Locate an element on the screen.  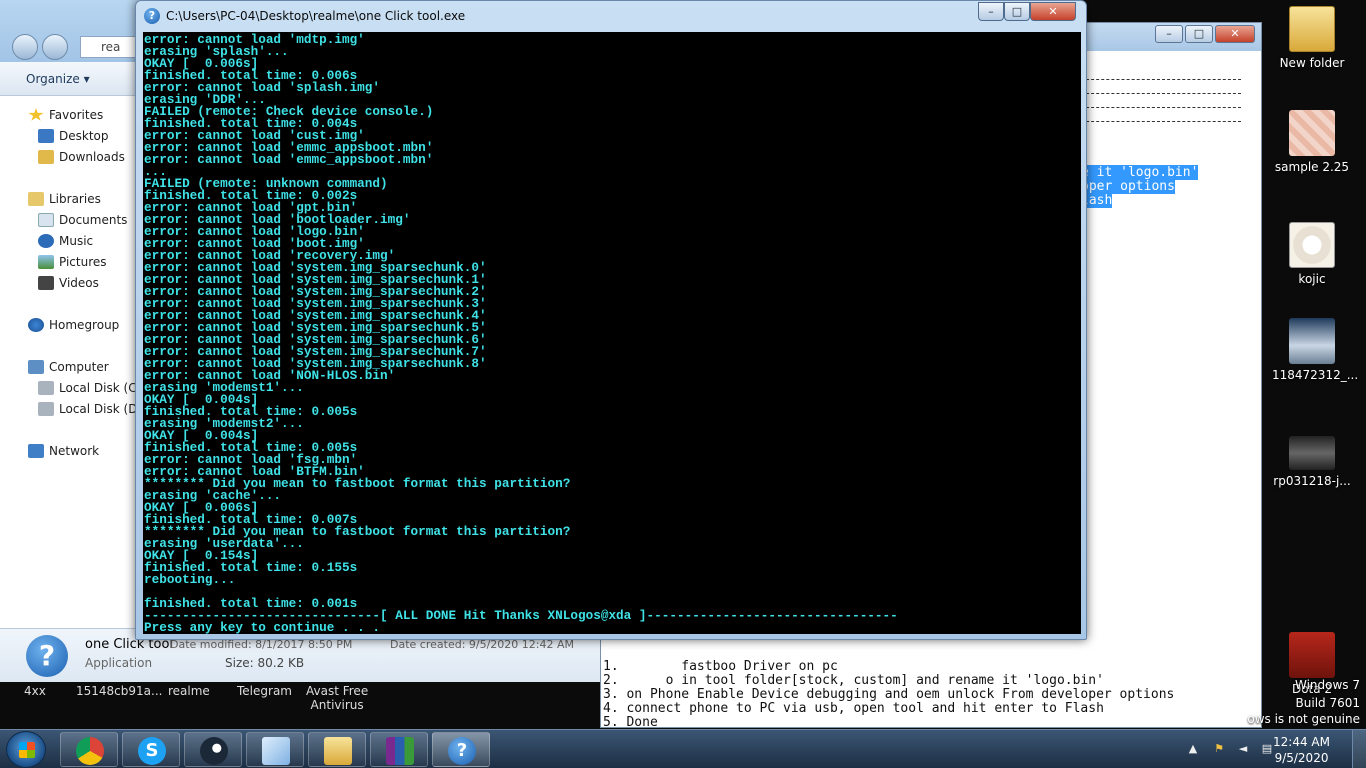
nav-label: Local Disk (D:) is located at coordinates (103, 409).